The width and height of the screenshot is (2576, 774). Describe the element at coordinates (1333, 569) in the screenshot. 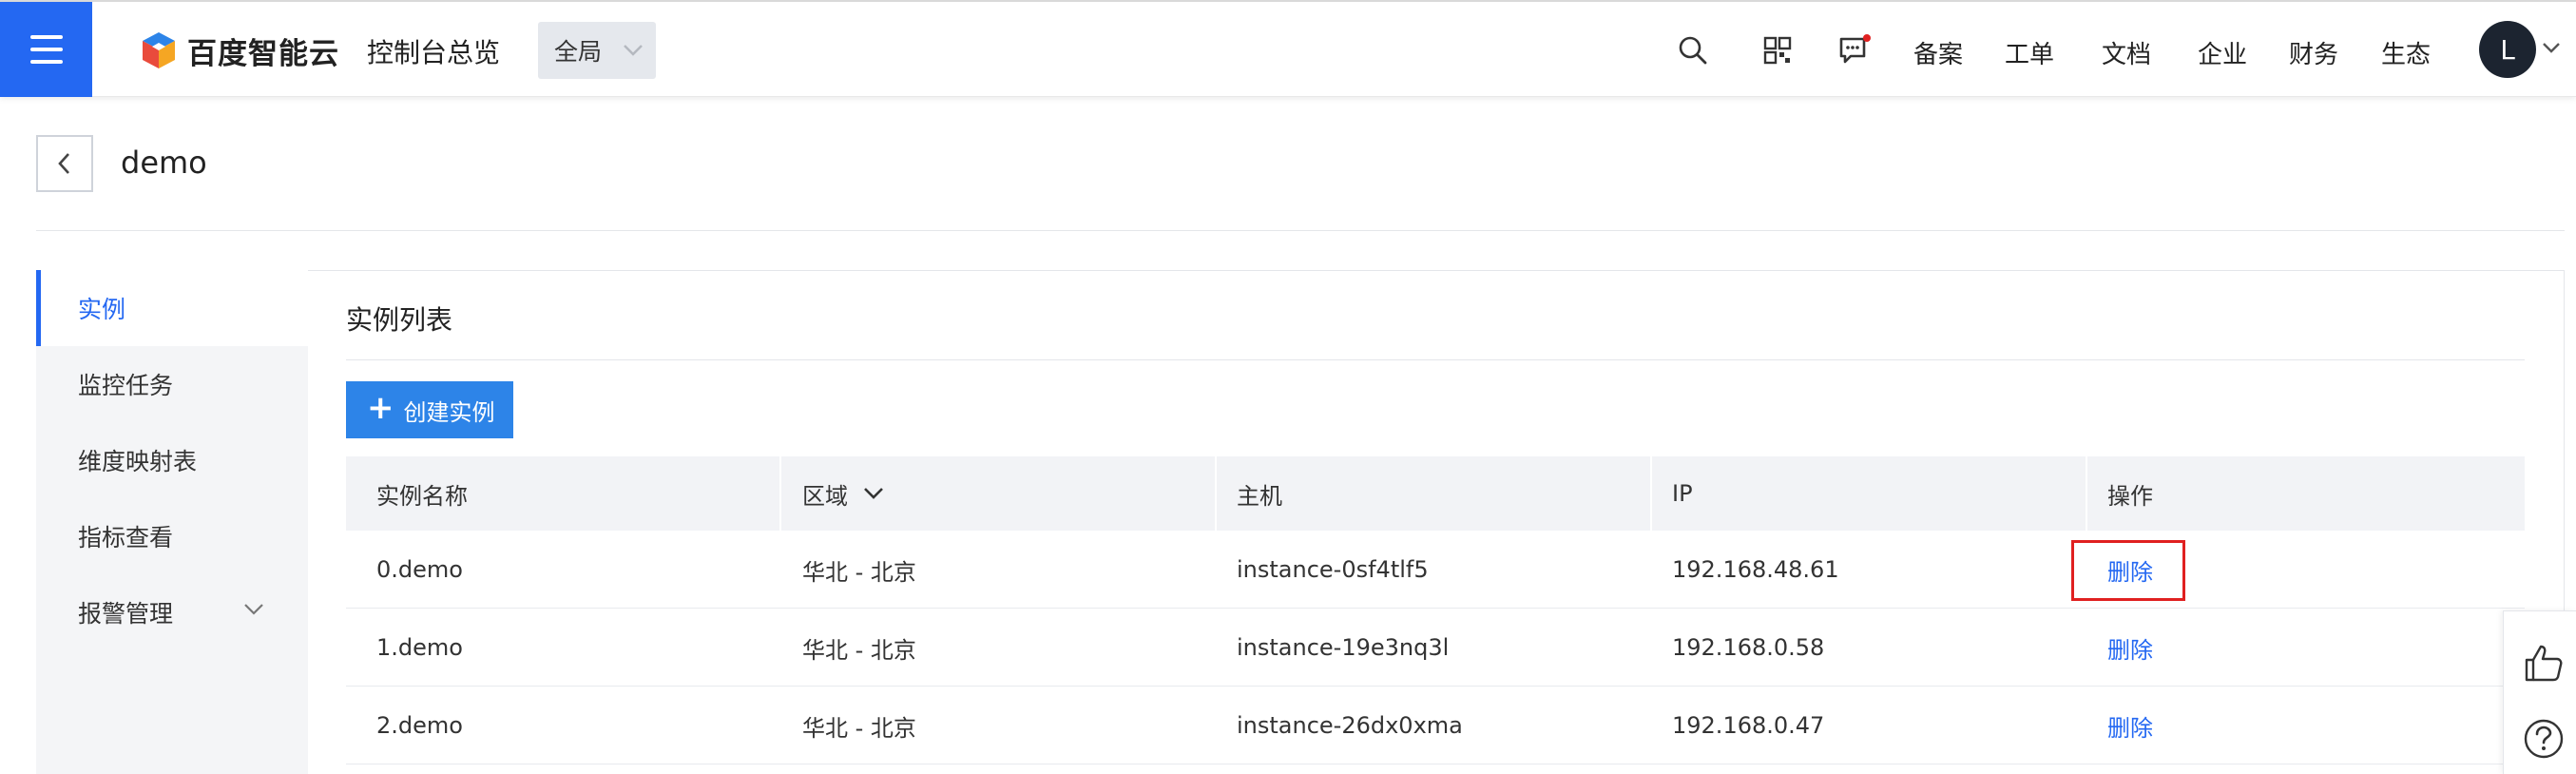

I see `cell-host: instance-0sf4tlf5` at that location.